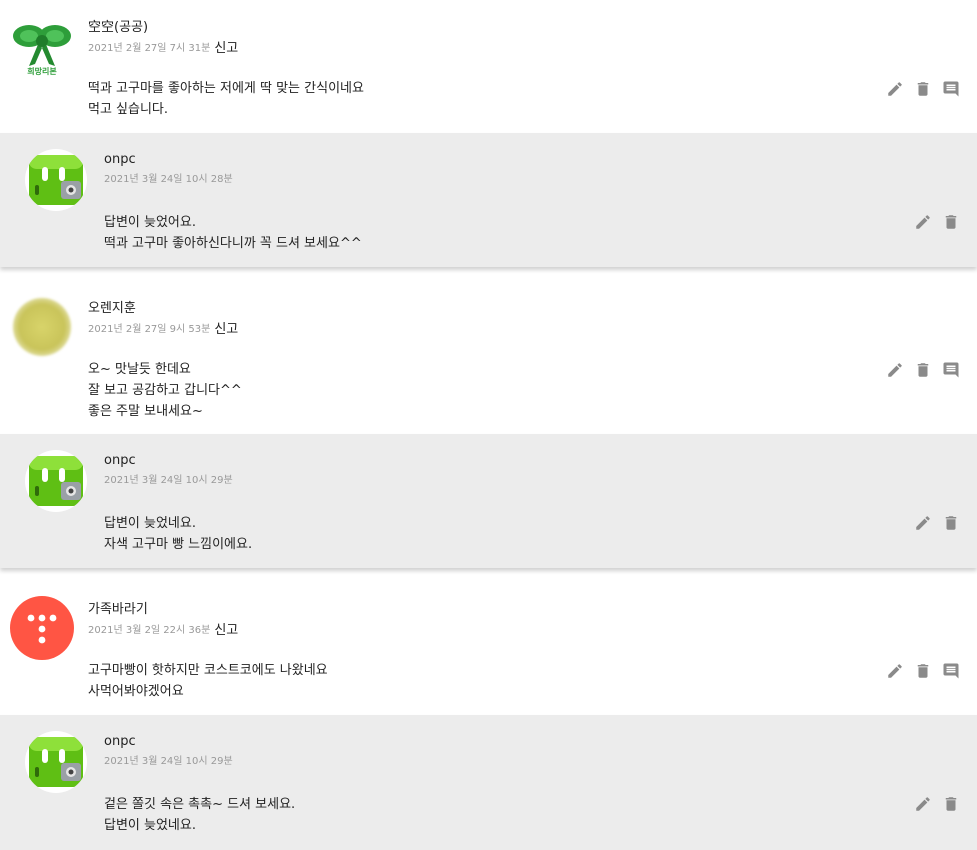  Describe the element at coordinates (233, 243) in the screenshot. I see `reply-line: 떡과 고구마 좋아하신다니까 꼭 드셔 보세요^^` at that location.